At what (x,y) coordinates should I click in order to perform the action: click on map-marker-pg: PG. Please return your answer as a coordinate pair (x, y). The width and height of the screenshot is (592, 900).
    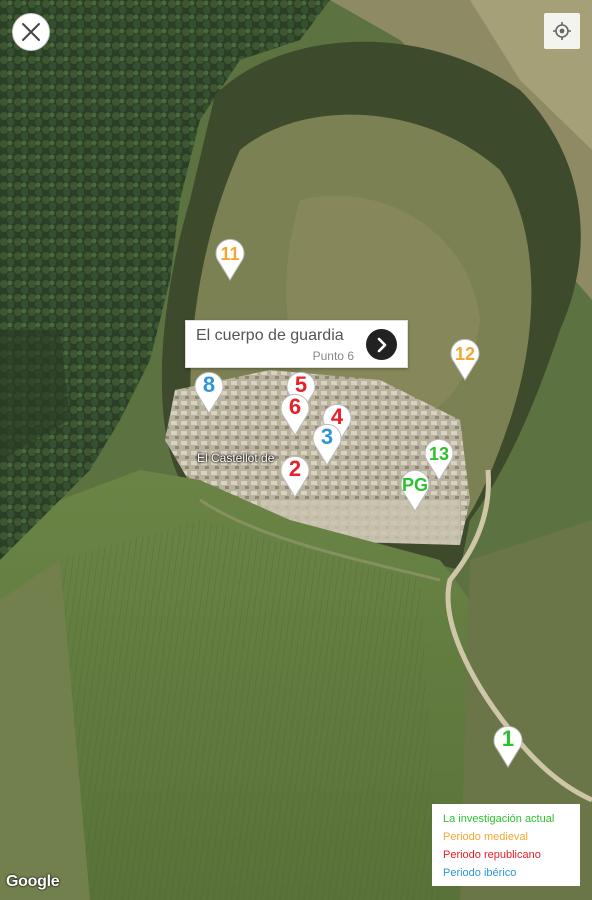
    Looking at the image, I should click on (415, 489).